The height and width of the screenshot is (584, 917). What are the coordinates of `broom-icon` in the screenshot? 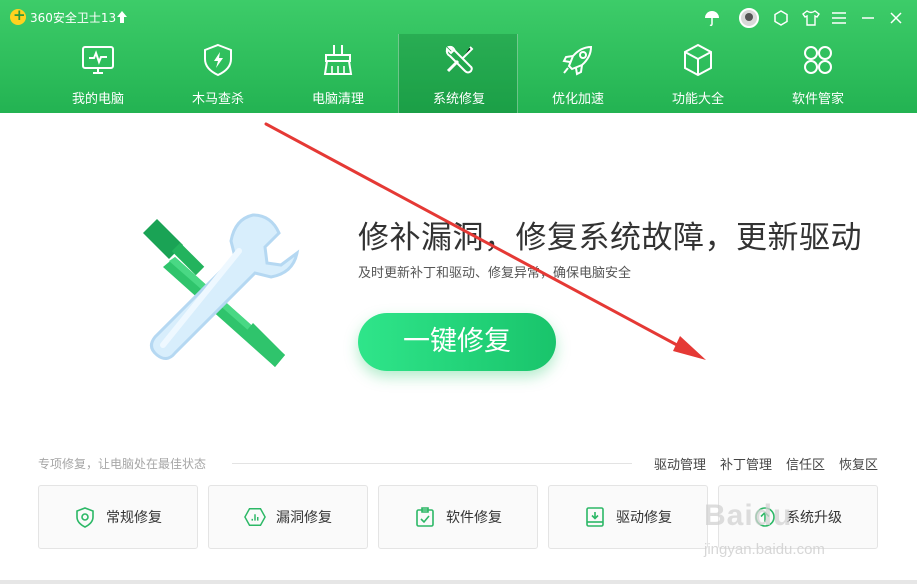 It's located at (338, 60).